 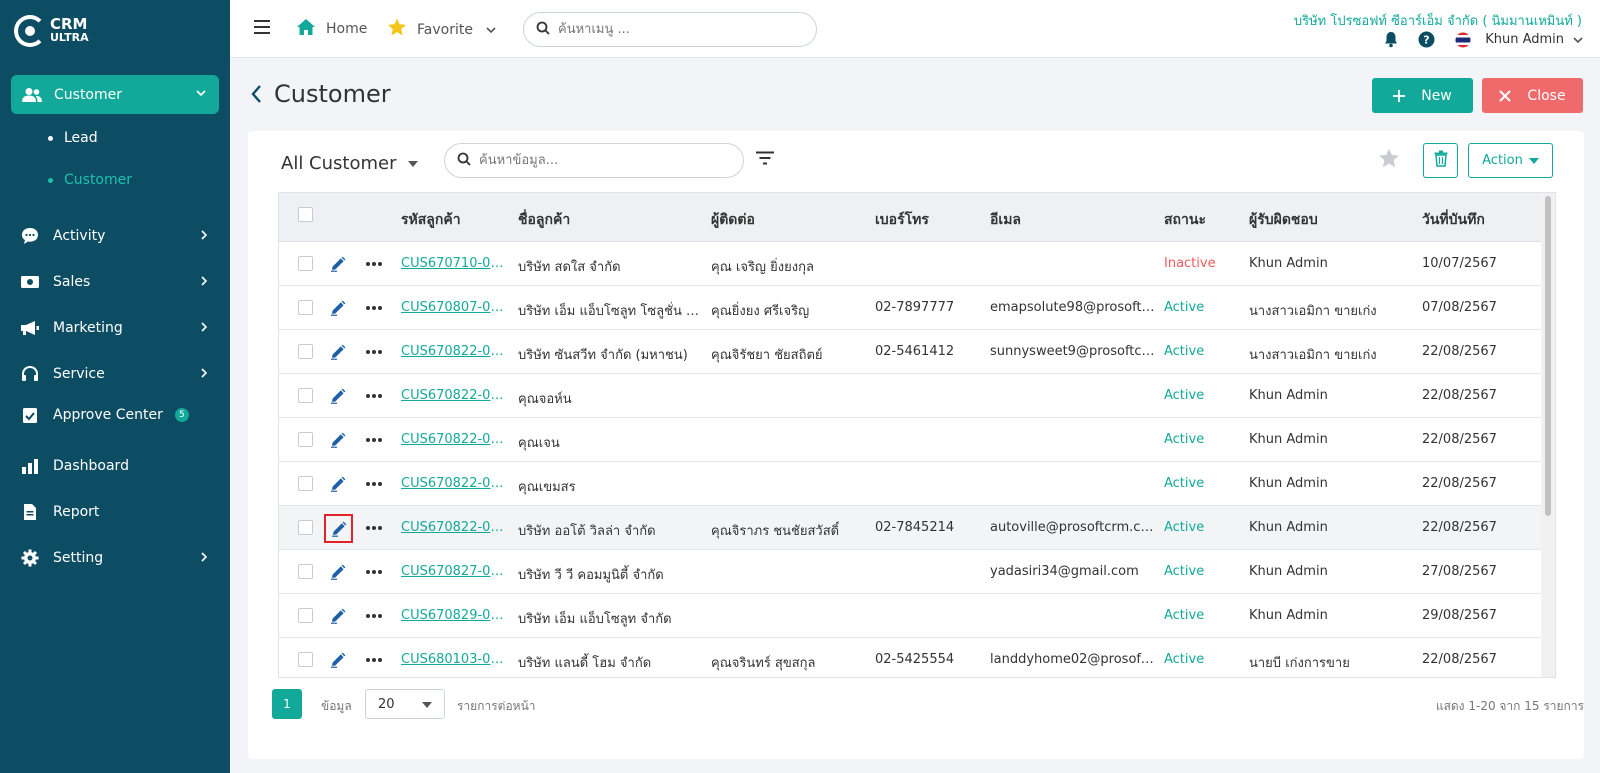 What do you see at coordinates (73, 138) in the screenshot?
I see `sidebar-subitem-lead: Lead` at bounding box center [73, 138].